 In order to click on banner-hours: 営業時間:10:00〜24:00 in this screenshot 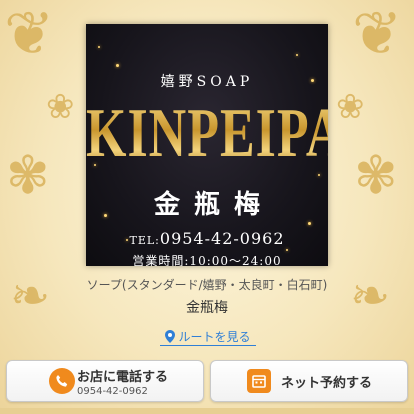, I will do `click(207, 260)`.